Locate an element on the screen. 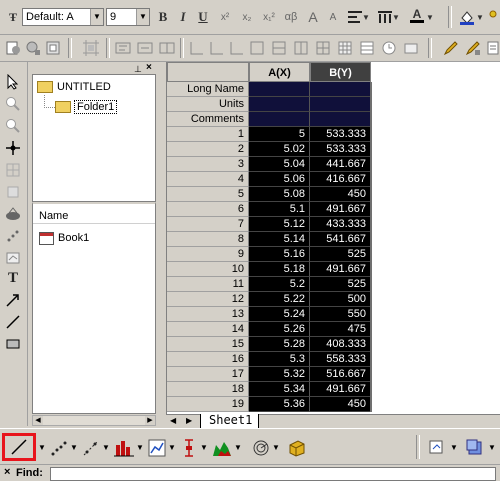  scatter-plot-button is located at coordinates (59, 448).